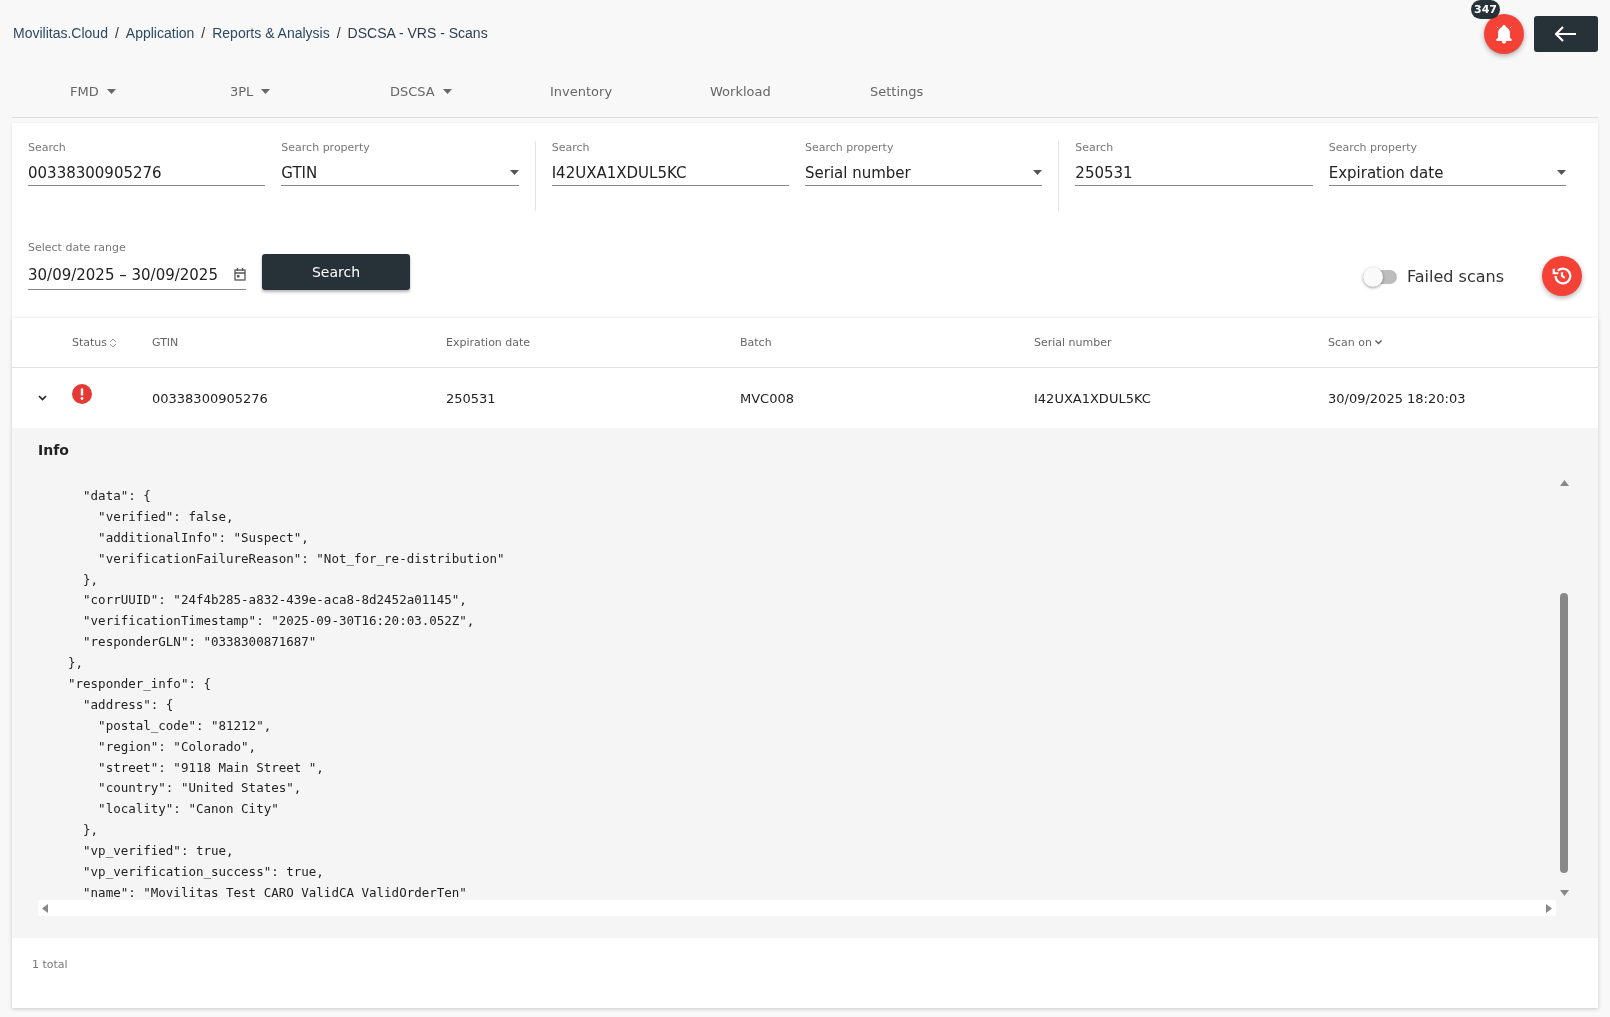 The image size is (1610, 1017). I want to click on calendar-icon, so click(240, 274).